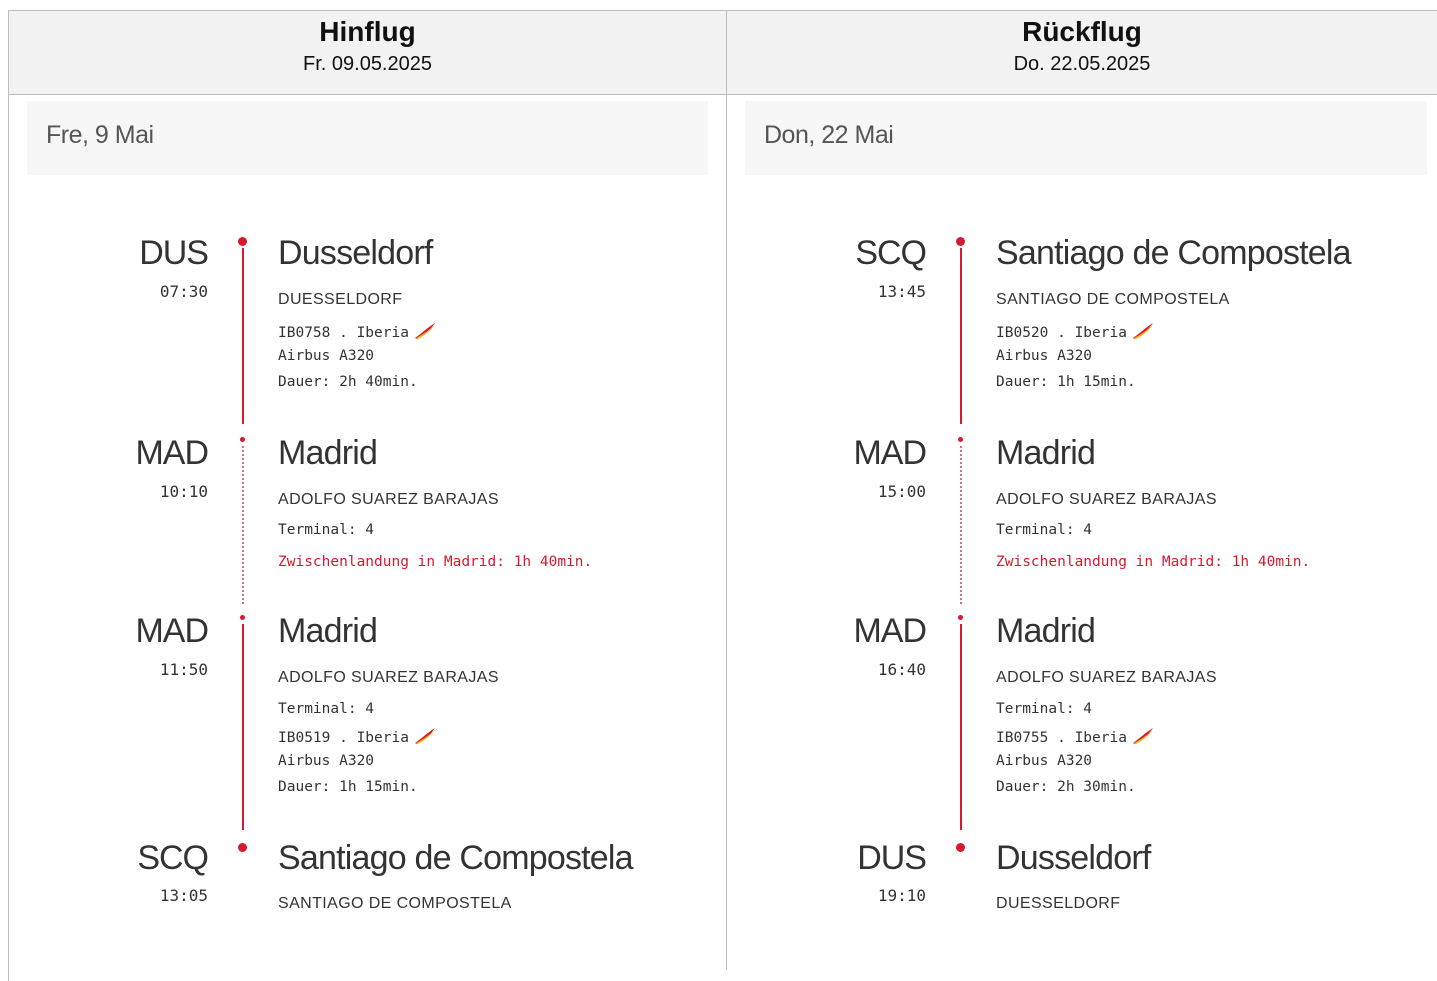  I want to click on flight-duration: Dauer: 2h 40min., so click(348, 382).